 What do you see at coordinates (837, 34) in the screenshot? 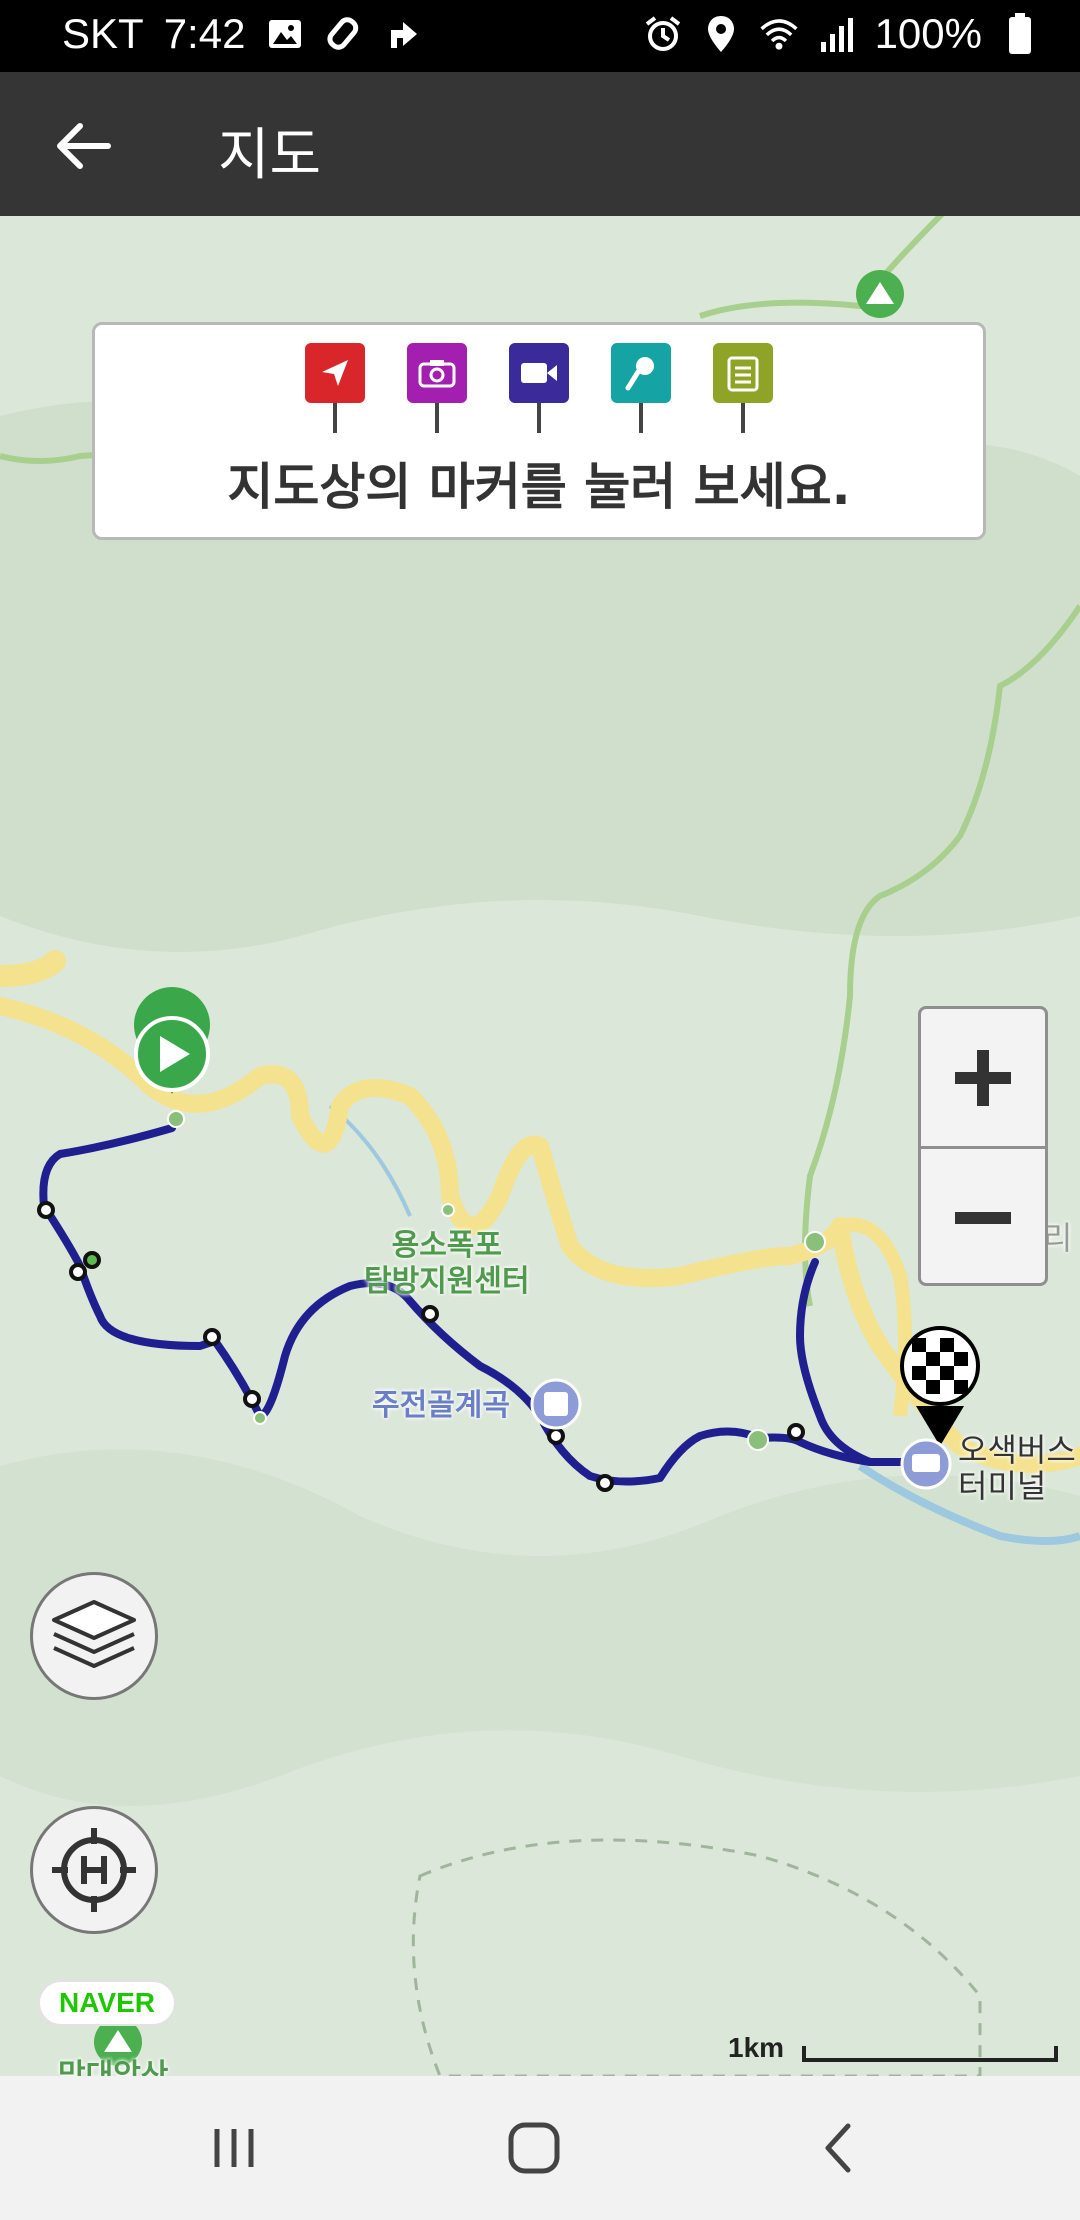
I see `signal-icon` at bounding box center [837, 34].